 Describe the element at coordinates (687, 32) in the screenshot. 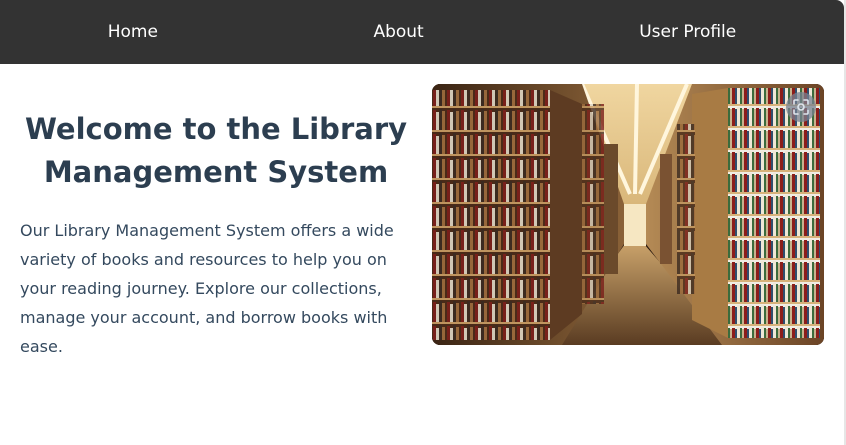

I see `nav-user-profile-link: User Profile` at that location.